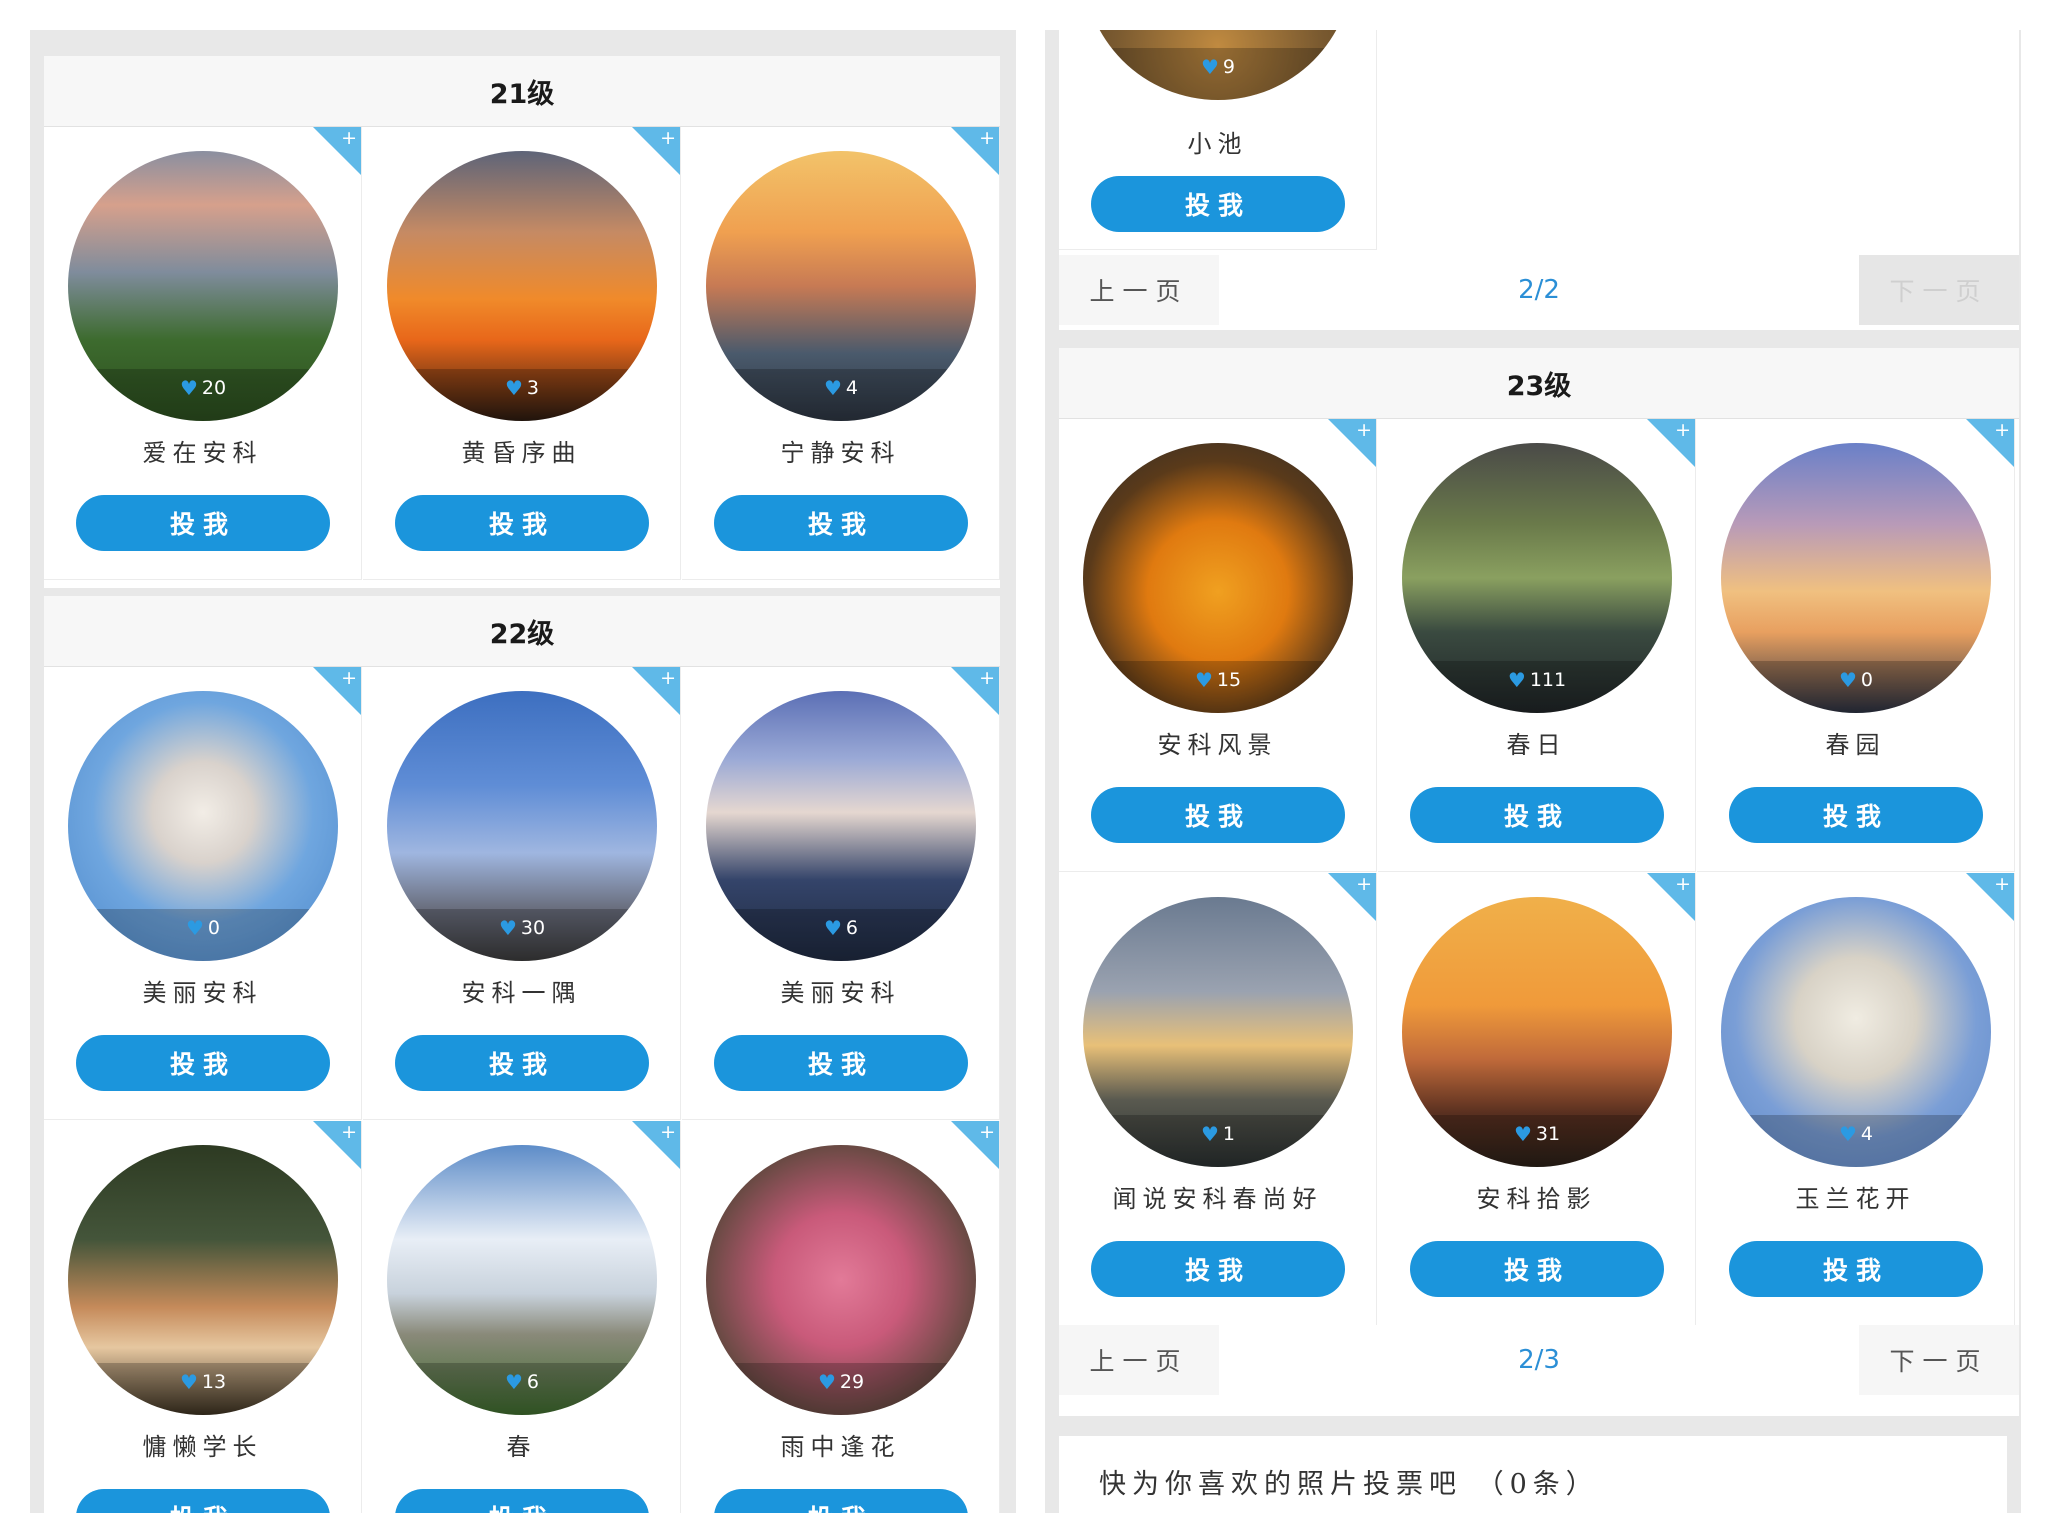 Image resolution: width=2048 pixels, height=1536 pixels. I want to click on photo-title: 爱在安科, so click(202, 453).